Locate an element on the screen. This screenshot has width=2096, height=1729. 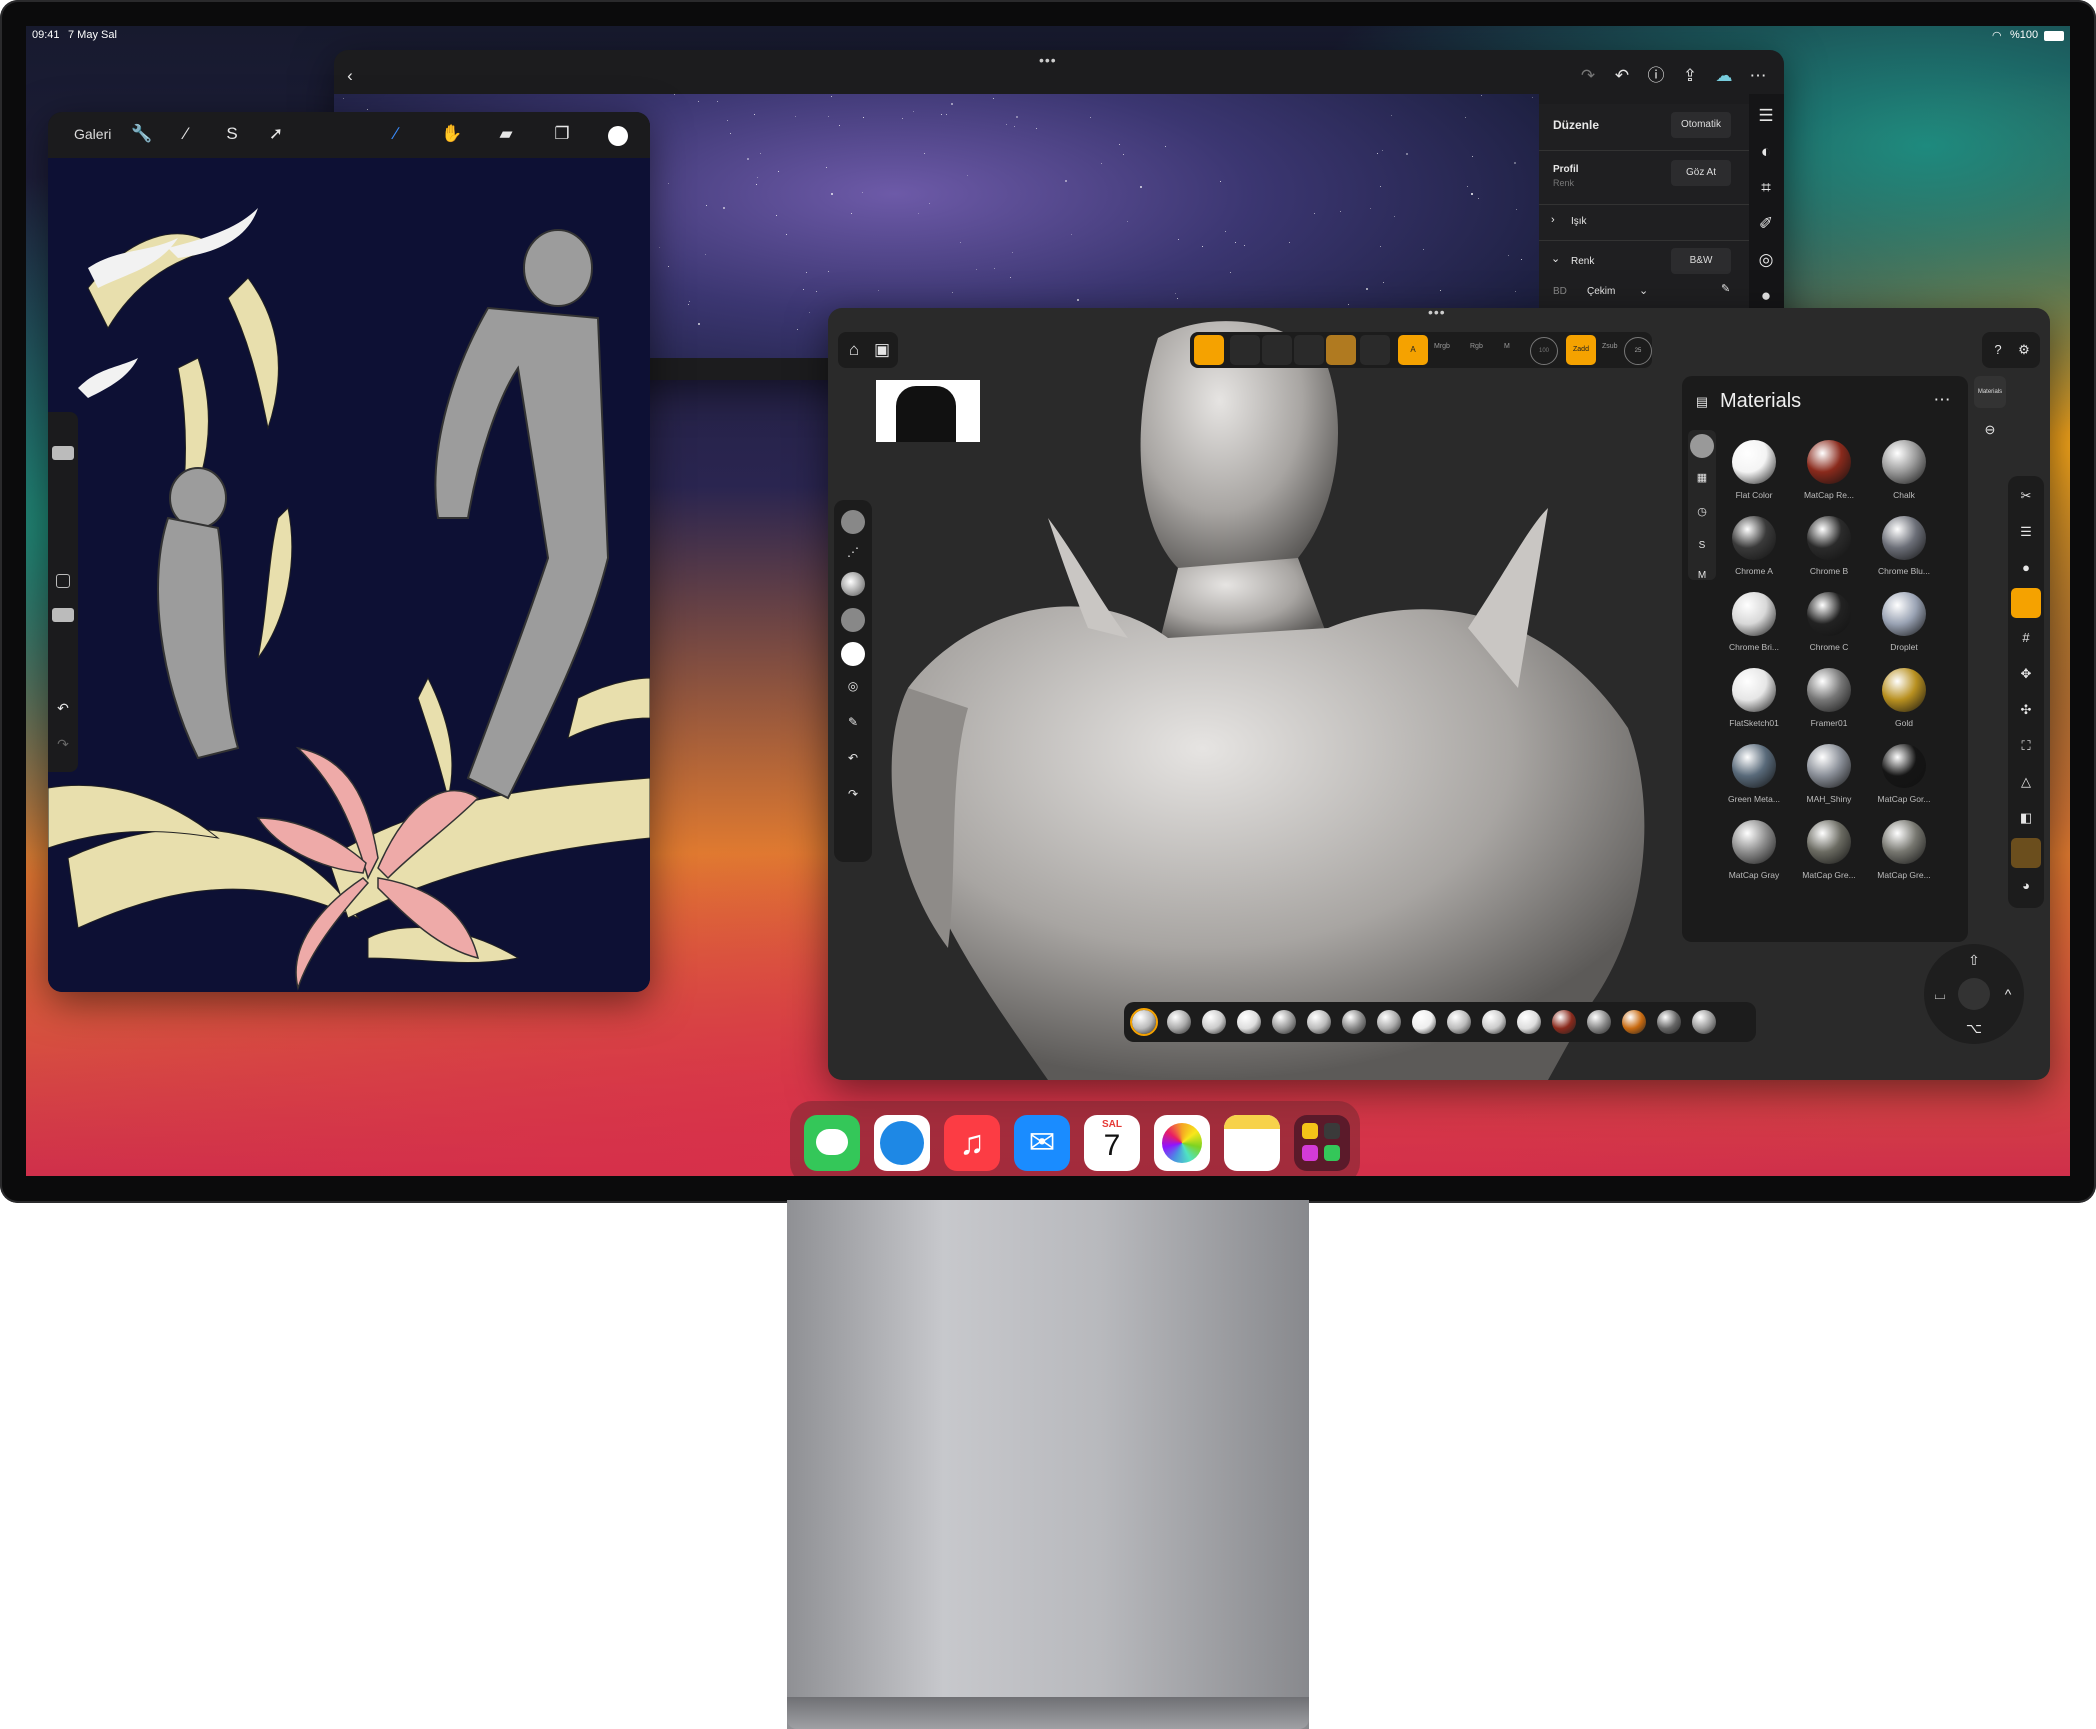
healing-icon: ◐ is located at coordinates (1766, 152).